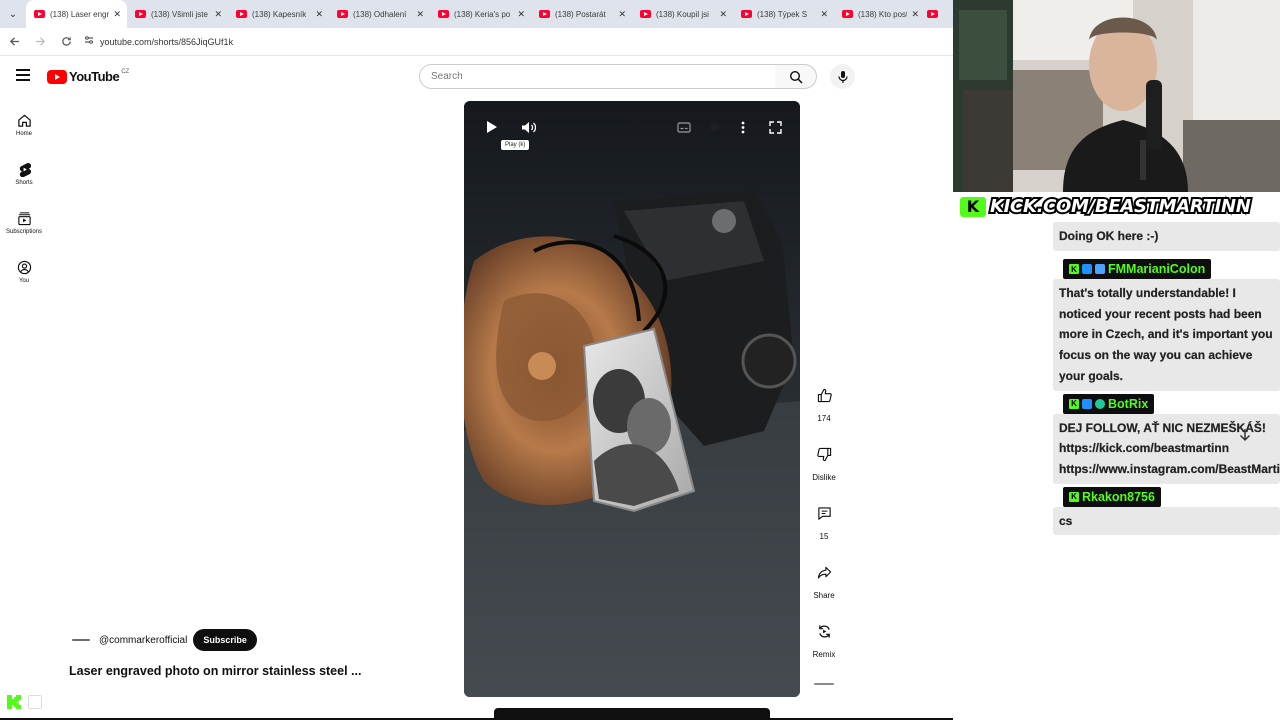 The image size is (1280, 720). I want to click on channel-handle: @commarkerofficial, so click(143, 640).